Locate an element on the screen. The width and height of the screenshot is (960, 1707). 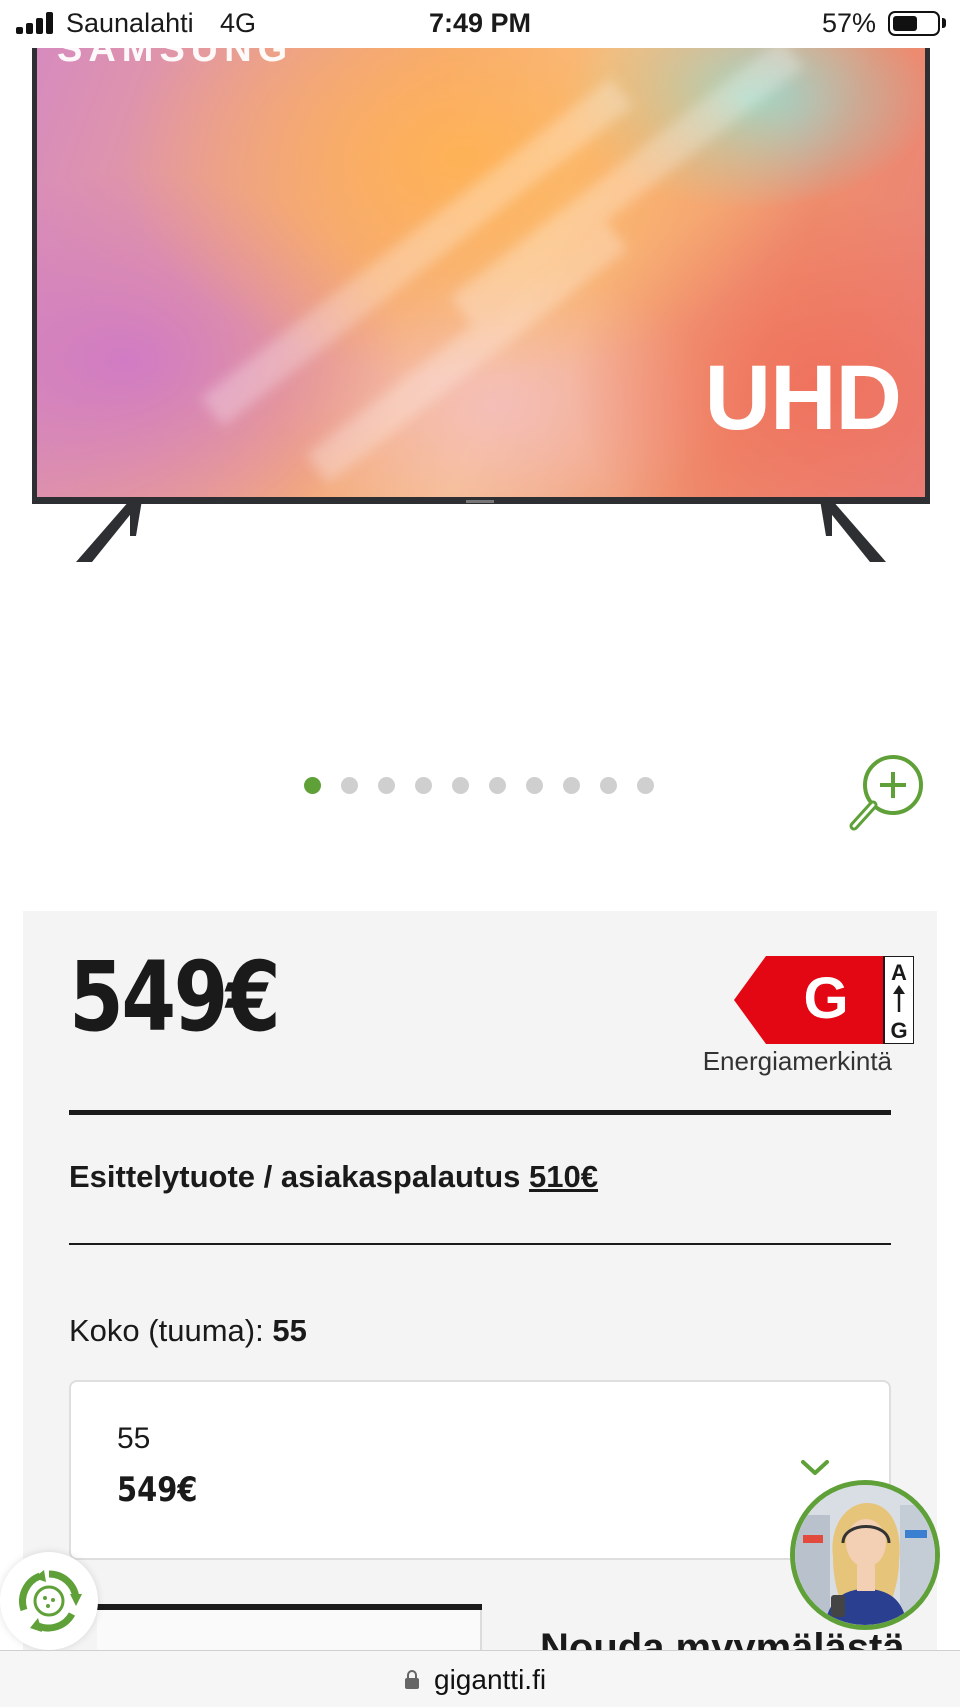
energy-scale-bottom: G is located at coordinates (898, 1030).